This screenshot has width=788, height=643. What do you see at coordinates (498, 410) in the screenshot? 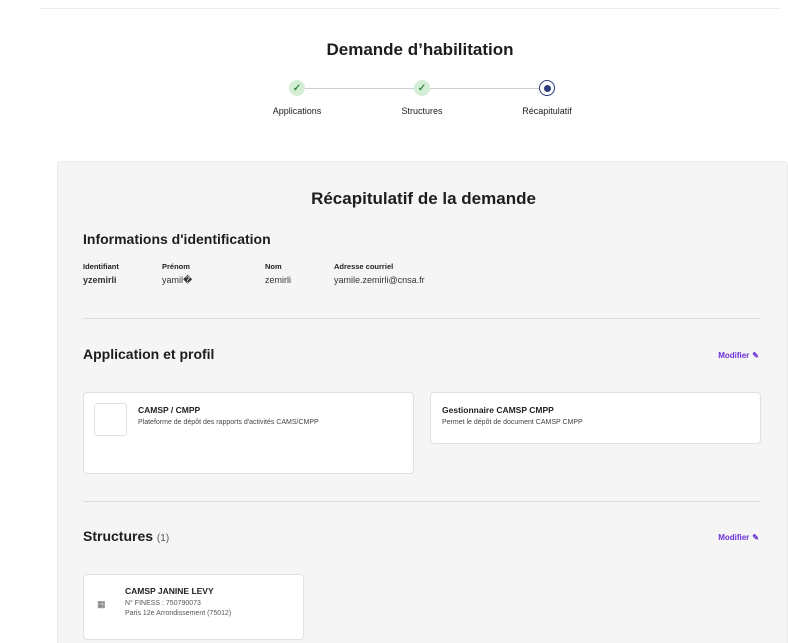
I see `profile-name: Gestionnaire CAMSP CMPP` at bounding box center [498, 410].